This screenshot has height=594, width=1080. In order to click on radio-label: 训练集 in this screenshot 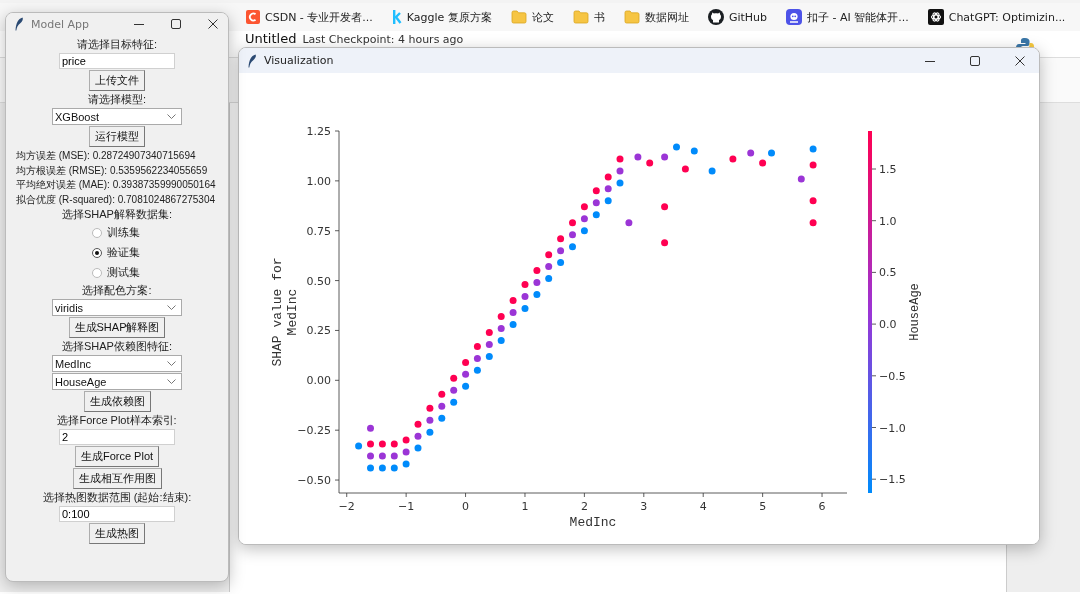, I will do `click(123, 232)`.